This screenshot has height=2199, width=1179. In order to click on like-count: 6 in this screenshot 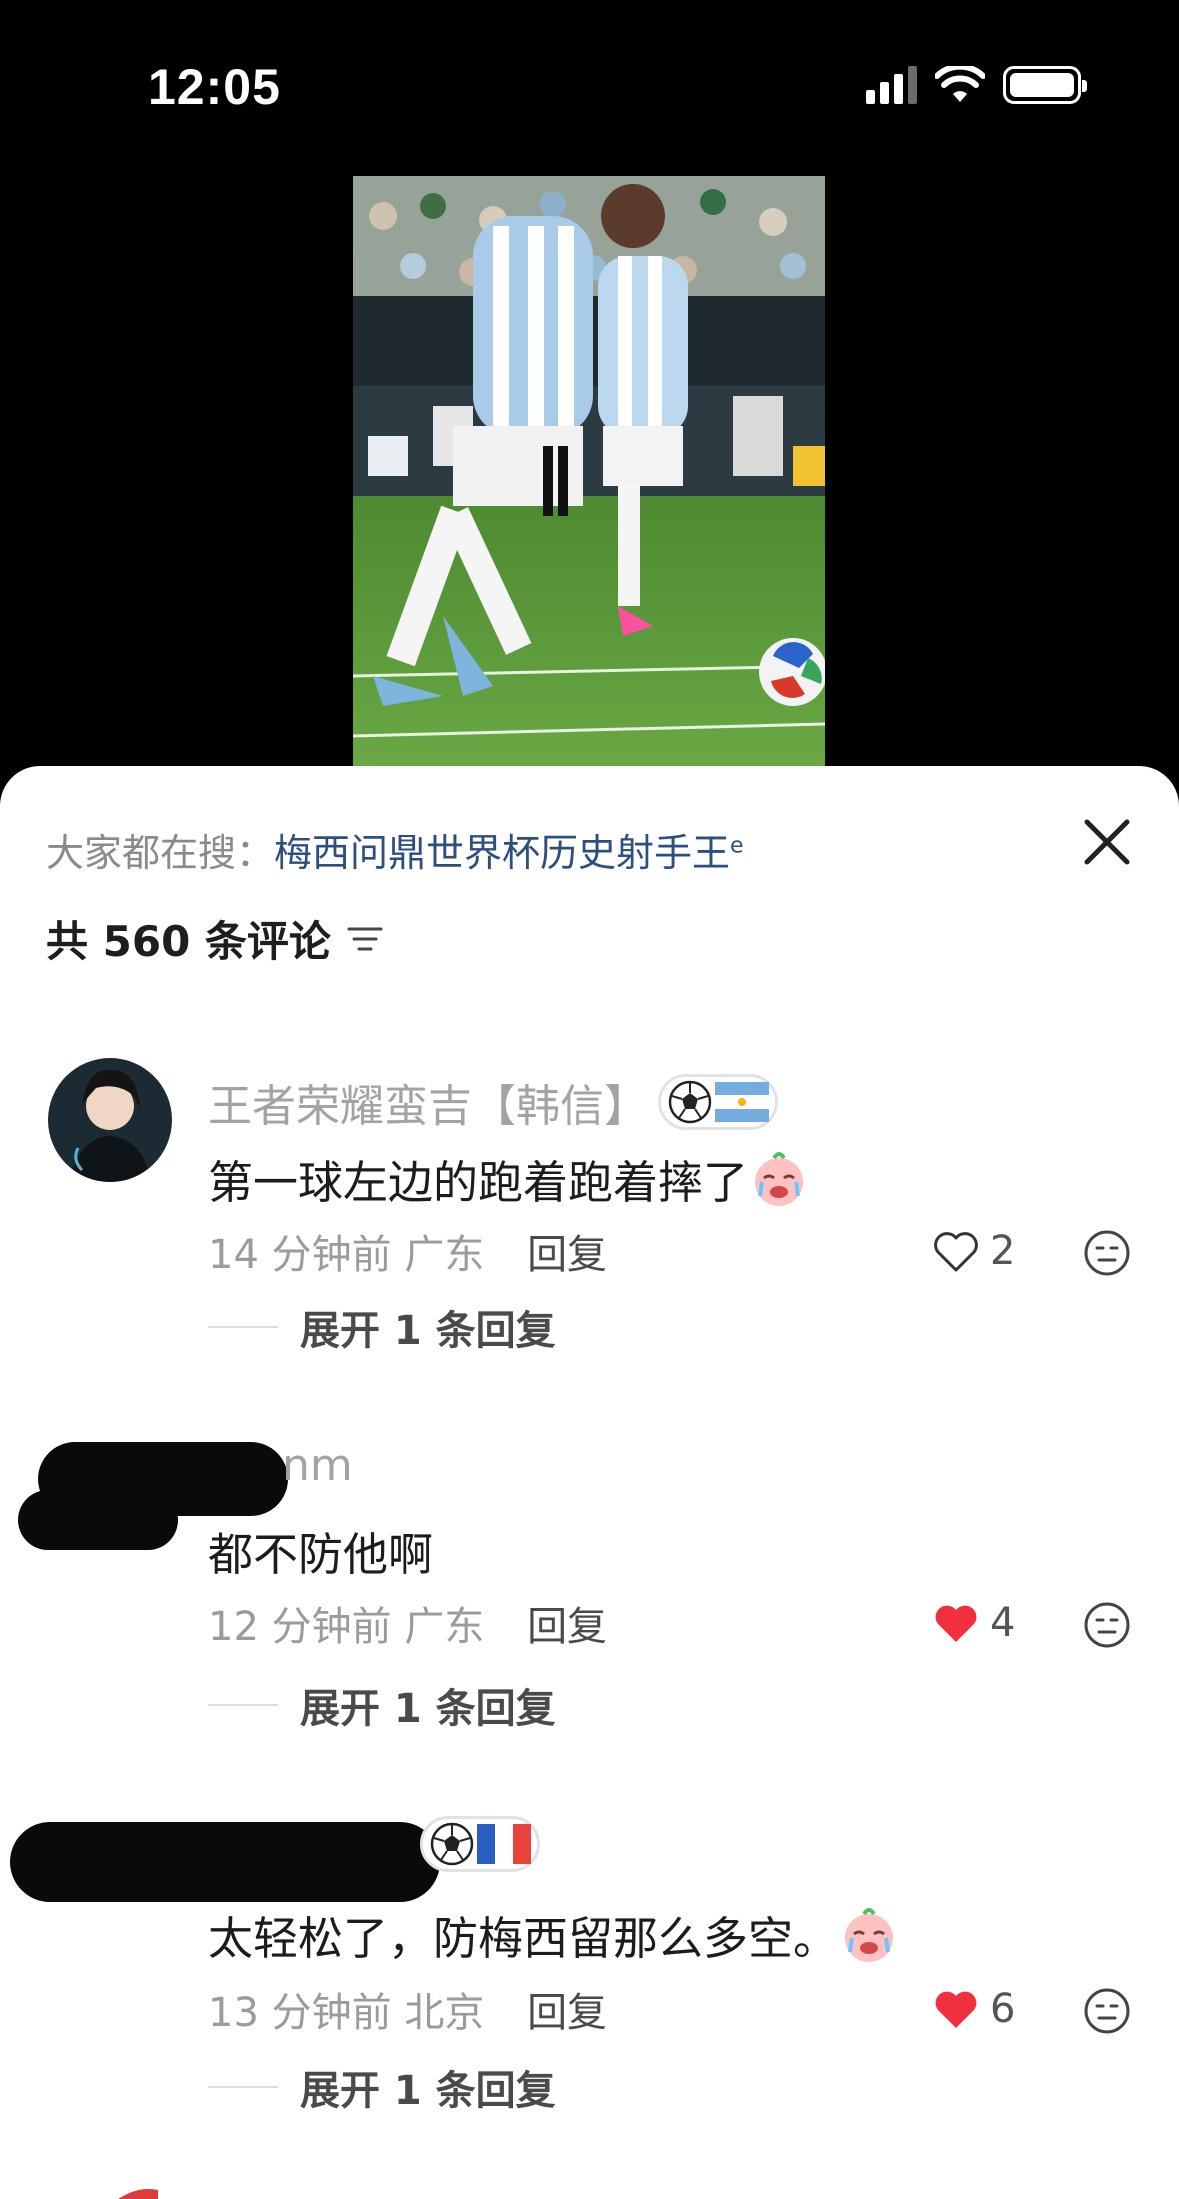, I will do `click(1003, 2009)`.